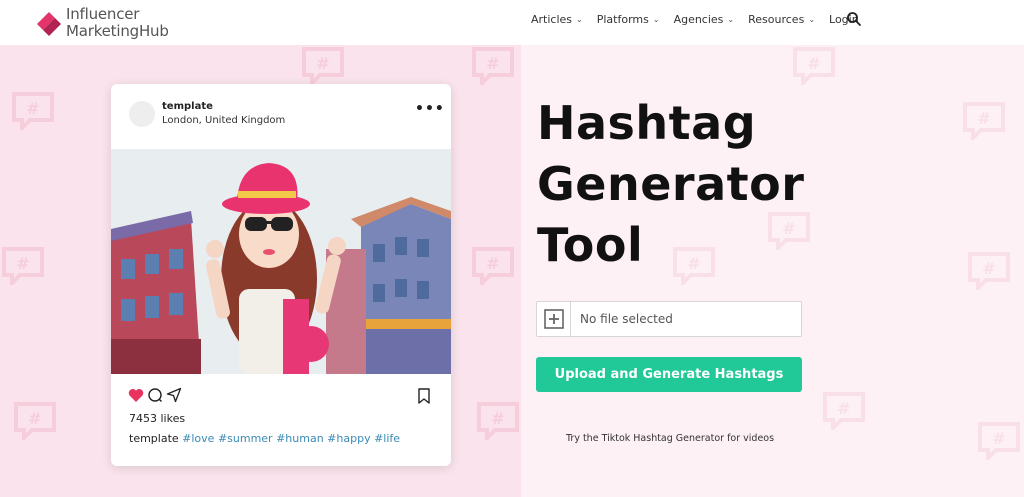 The height and width of the screenshot is (497, 1024). Describe the element at coordinates (669, 374) in the screenshot. I see `upload-generate-button: Upload and Generate Hashtags` at that location.